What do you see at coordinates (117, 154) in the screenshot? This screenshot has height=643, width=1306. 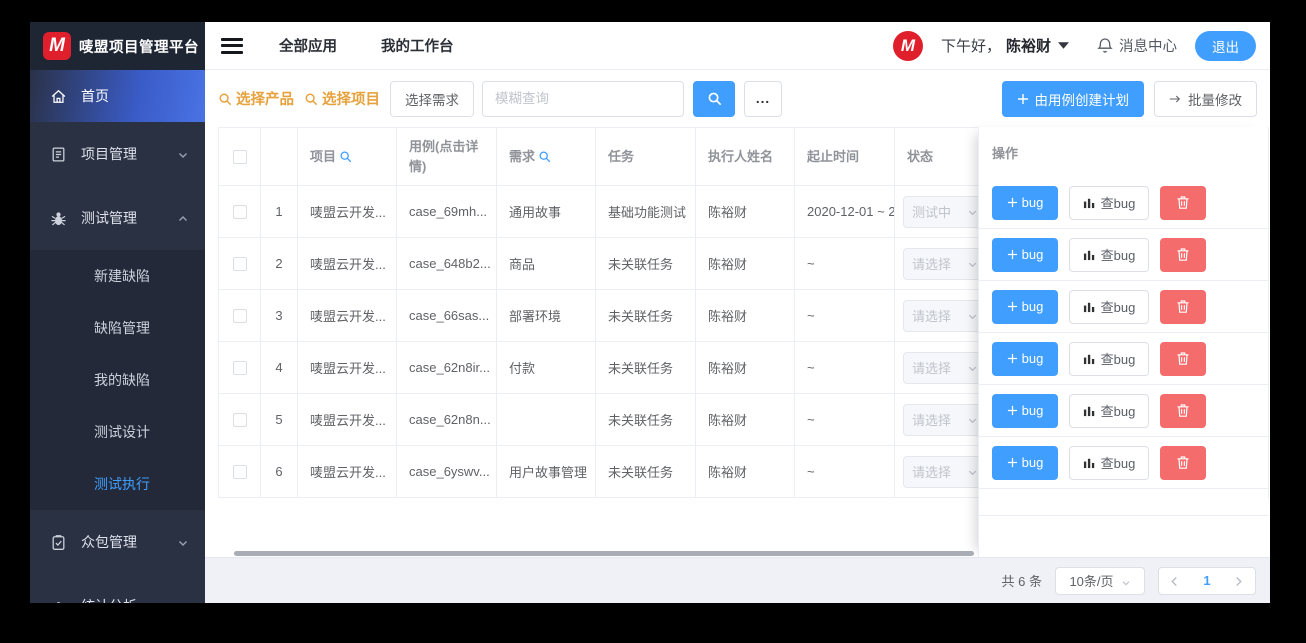 I see `sidebar-item-project-mgmt: 项目管理` at bounding box center [117, 154].